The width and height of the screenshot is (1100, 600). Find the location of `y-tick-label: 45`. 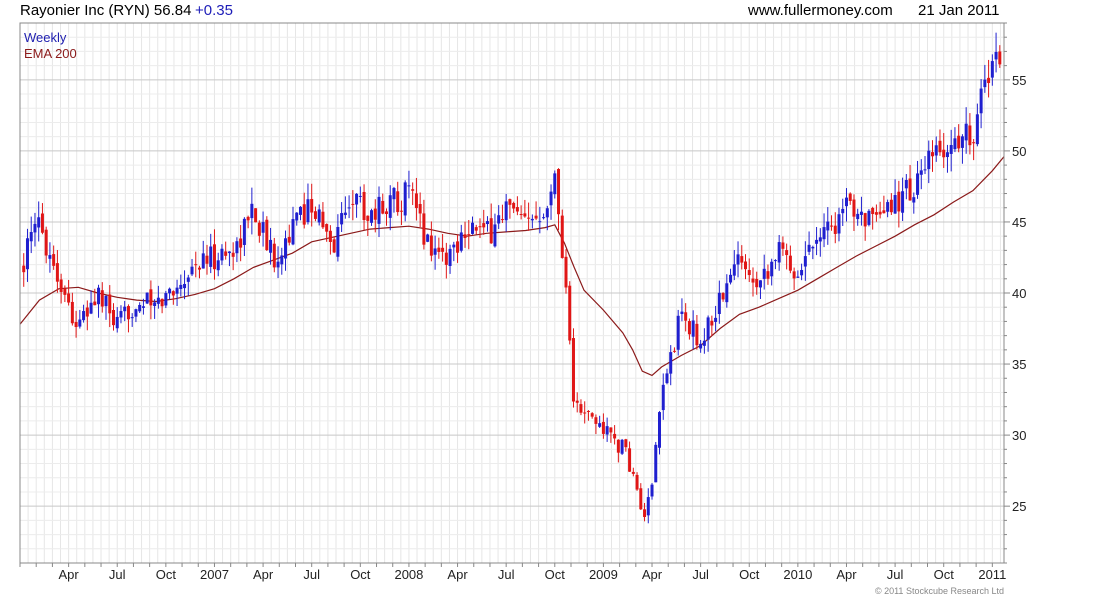

y-tick-label: 45 is located at coordinates (1019, 222).